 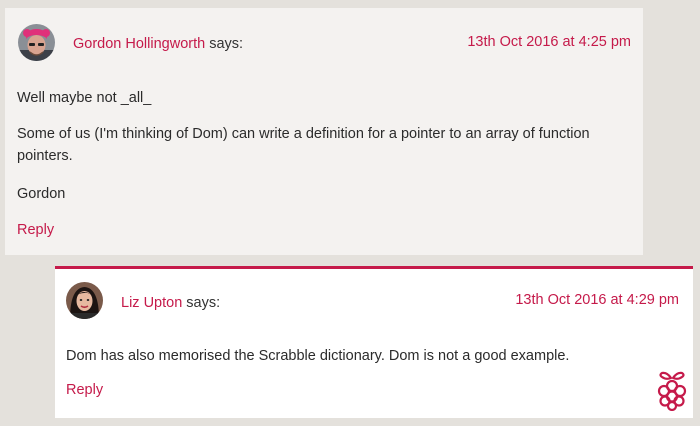 What do you see at coordinates (597, 300) in the screenshot?
I see `comment-date-link: 13th Oct 2016 at 4:29 pm` at bounding box center [597, 300].